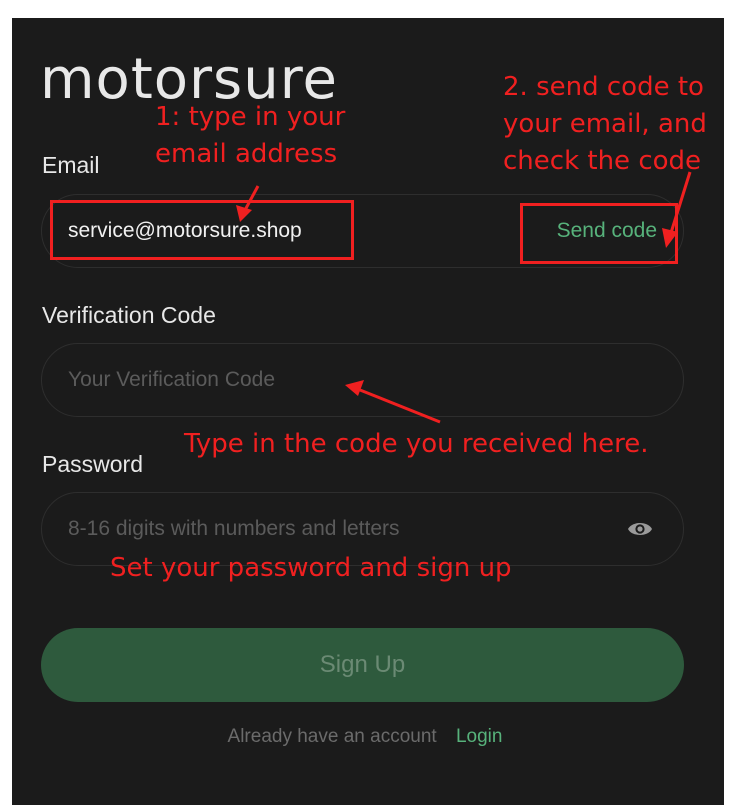  What do you see at coordinates (479, 736) in the screenshot?
I see `login-link: Login` at bounding box center [479, 736].